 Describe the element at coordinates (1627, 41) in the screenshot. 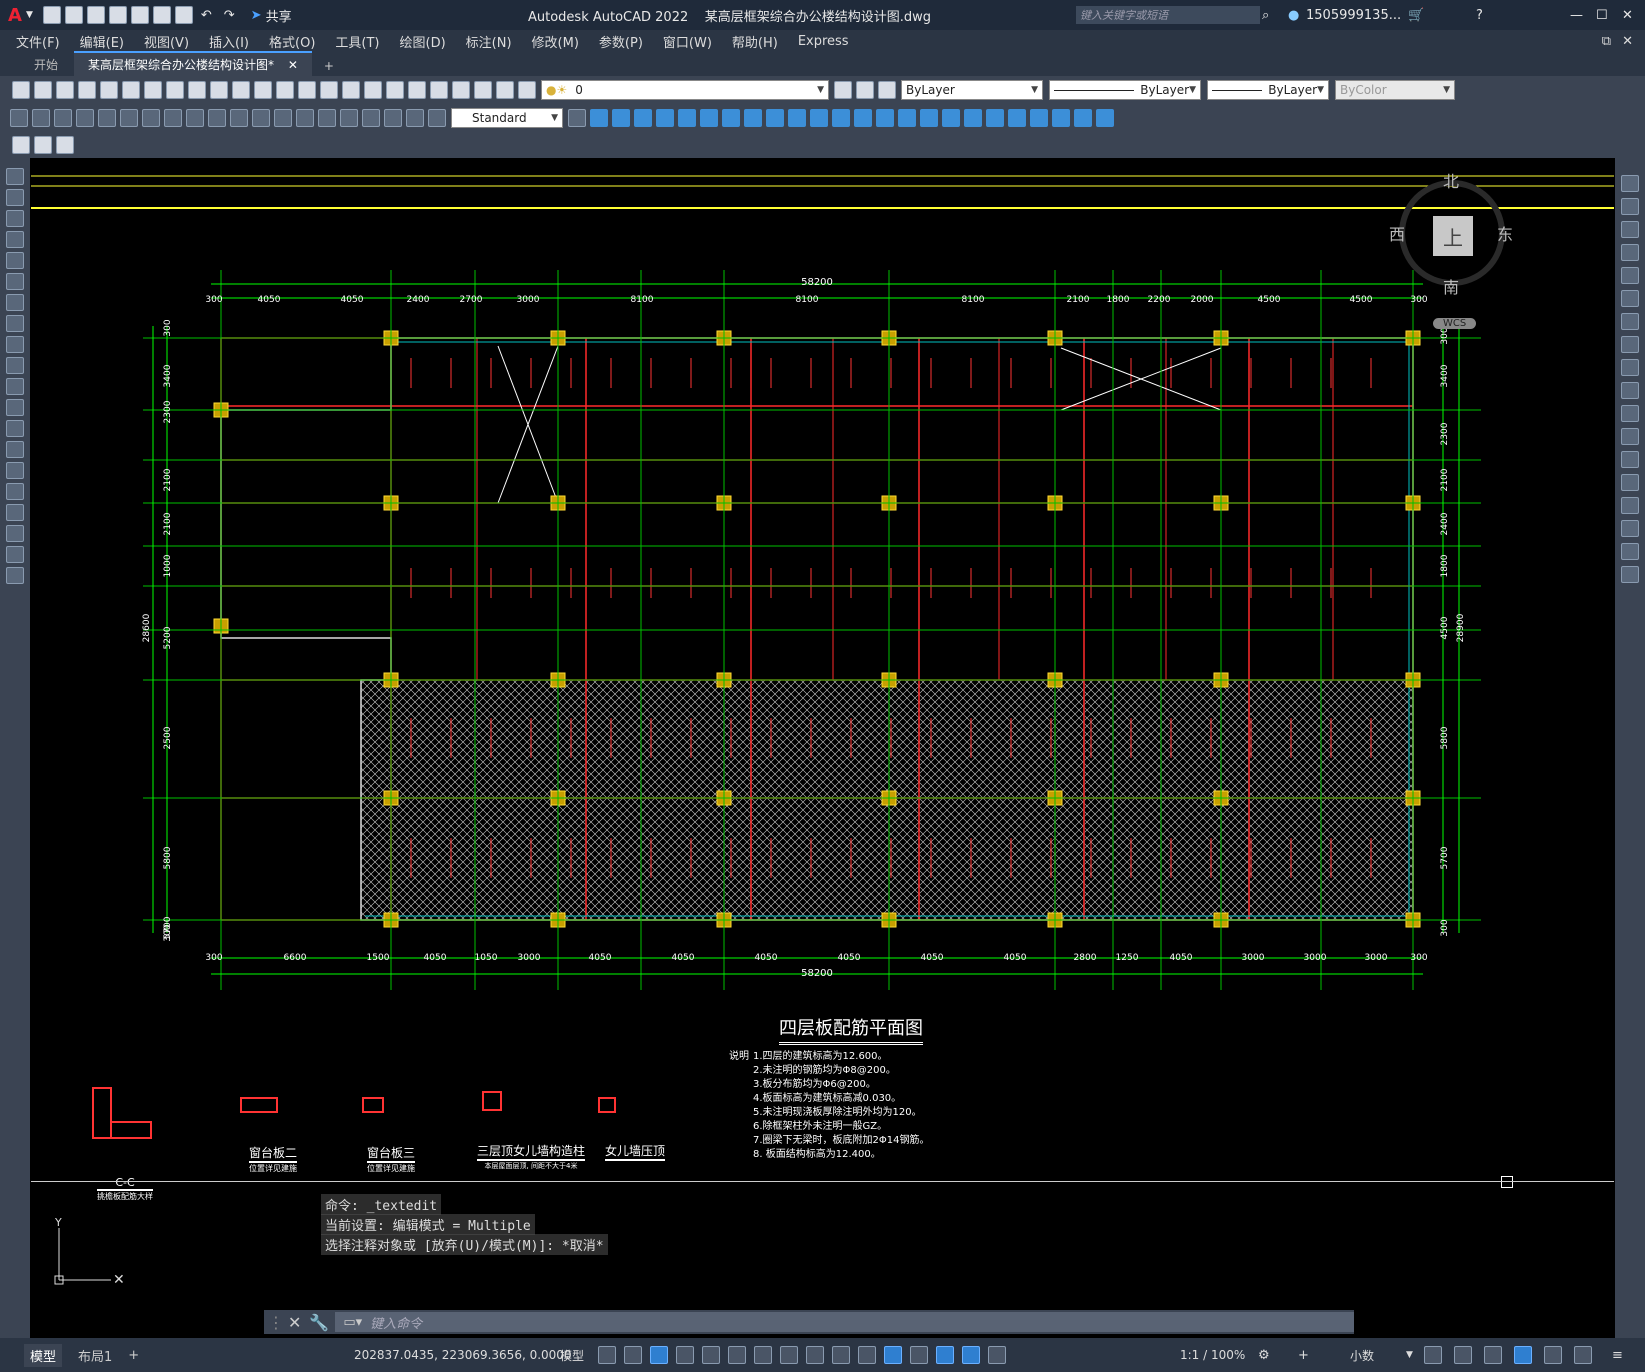

I see `close-doc-icon: ✕` at that location.